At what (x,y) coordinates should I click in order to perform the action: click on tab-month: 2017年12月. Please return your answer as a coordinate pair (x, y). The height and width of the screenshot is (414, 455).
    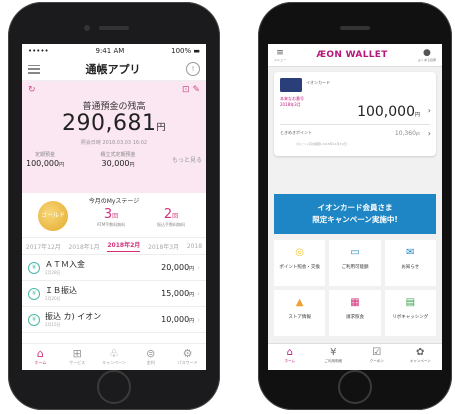
    Looking at the image, I should click on (43, 246).